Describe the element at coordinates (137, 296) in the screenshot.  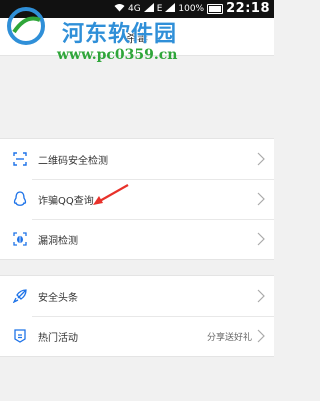
I see `list-item-security-news: 安全头条` at that location.